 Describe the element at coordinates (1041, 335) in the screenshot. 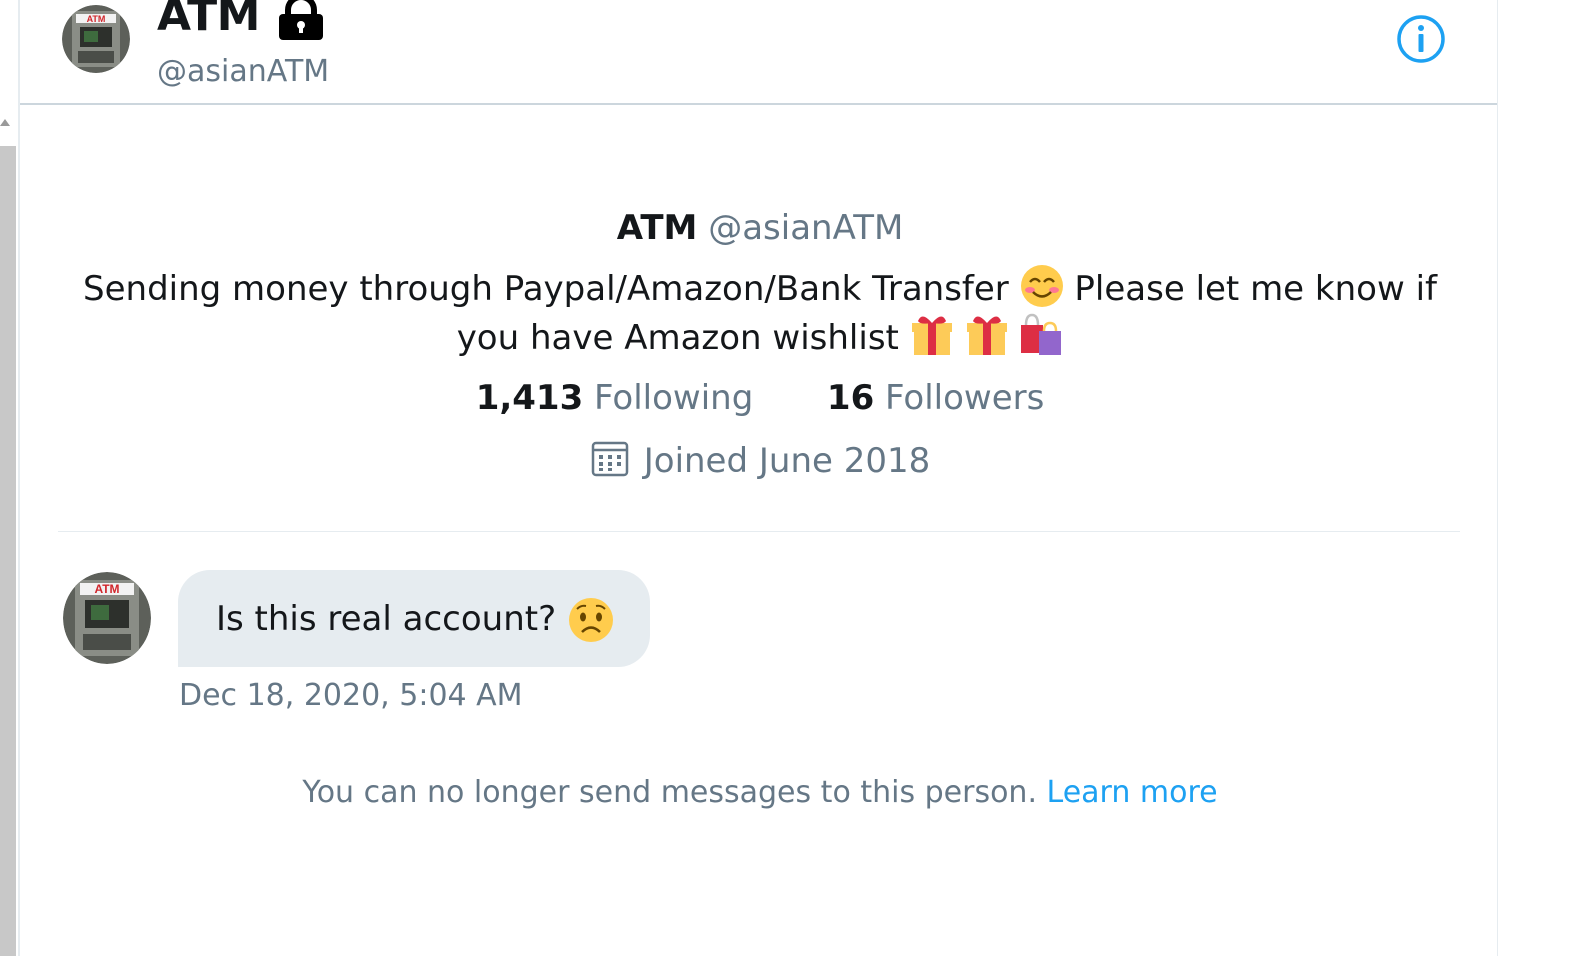

I see `shopping-bags-icon` at that location.